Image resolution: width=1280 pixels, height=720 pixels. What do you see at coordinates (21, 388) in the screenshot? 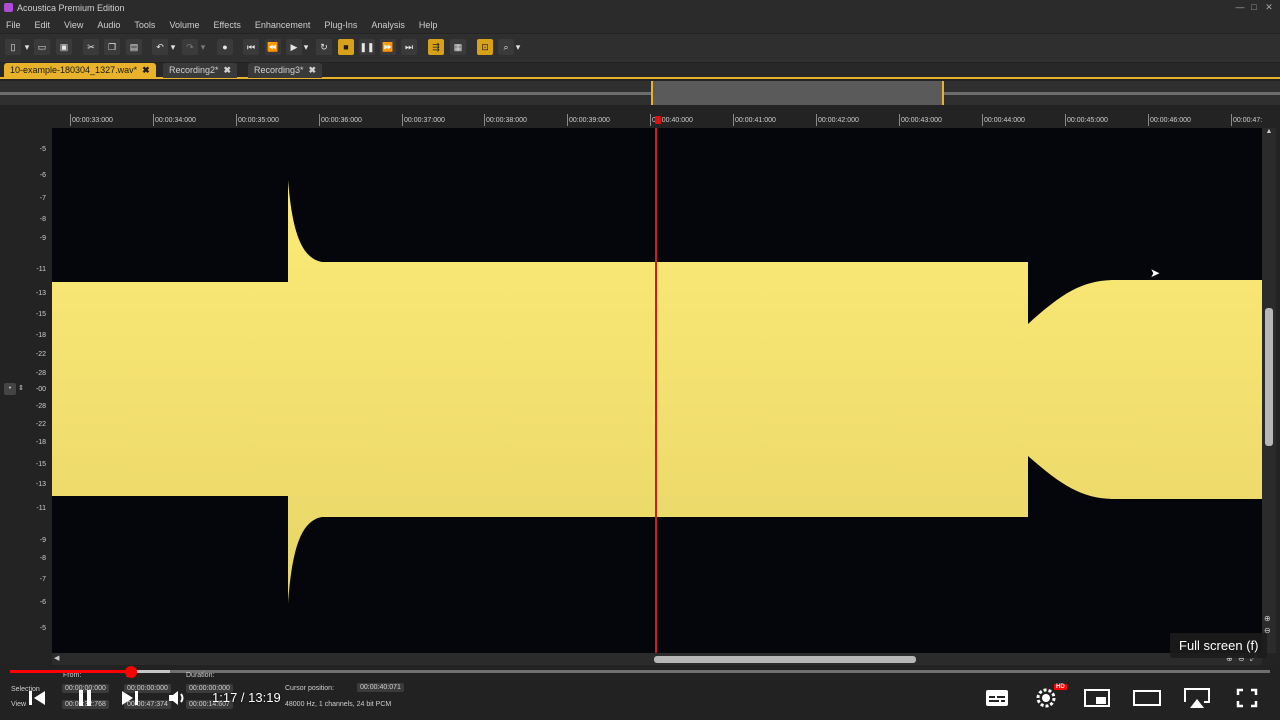
I see `channel-stepper-icon: ⇕` at bounding box center [21, 388].